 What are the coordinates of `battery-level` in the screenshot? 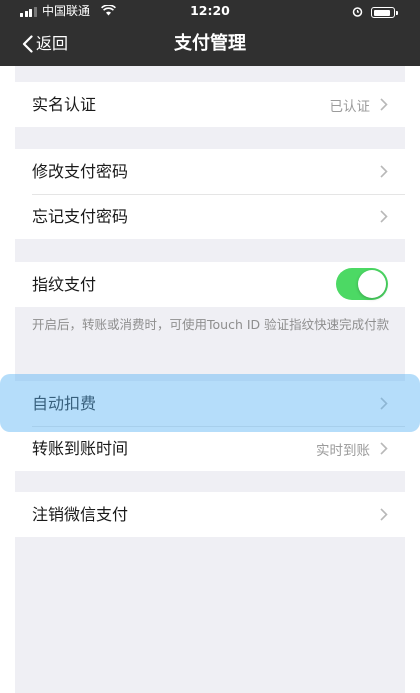 It's located at (381, 12).